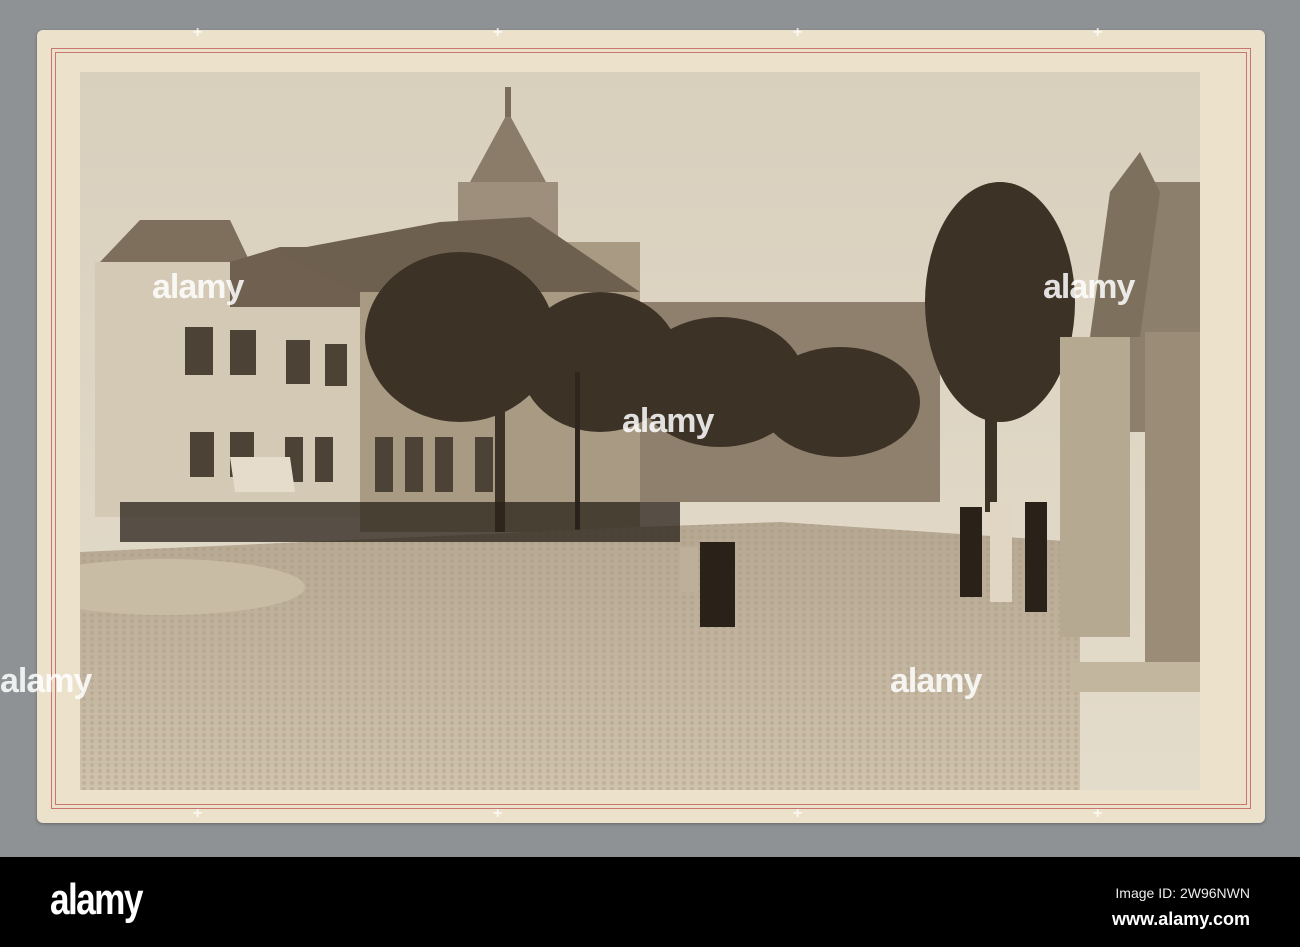 The width and height of the screenshot is (1300, 947). What do you see at coordinates (650, 902) in the screenshot?
I see `footer-bar: alamy Image ID: 2W96NWN www.alamy.com` at bounding box center [650, 902].